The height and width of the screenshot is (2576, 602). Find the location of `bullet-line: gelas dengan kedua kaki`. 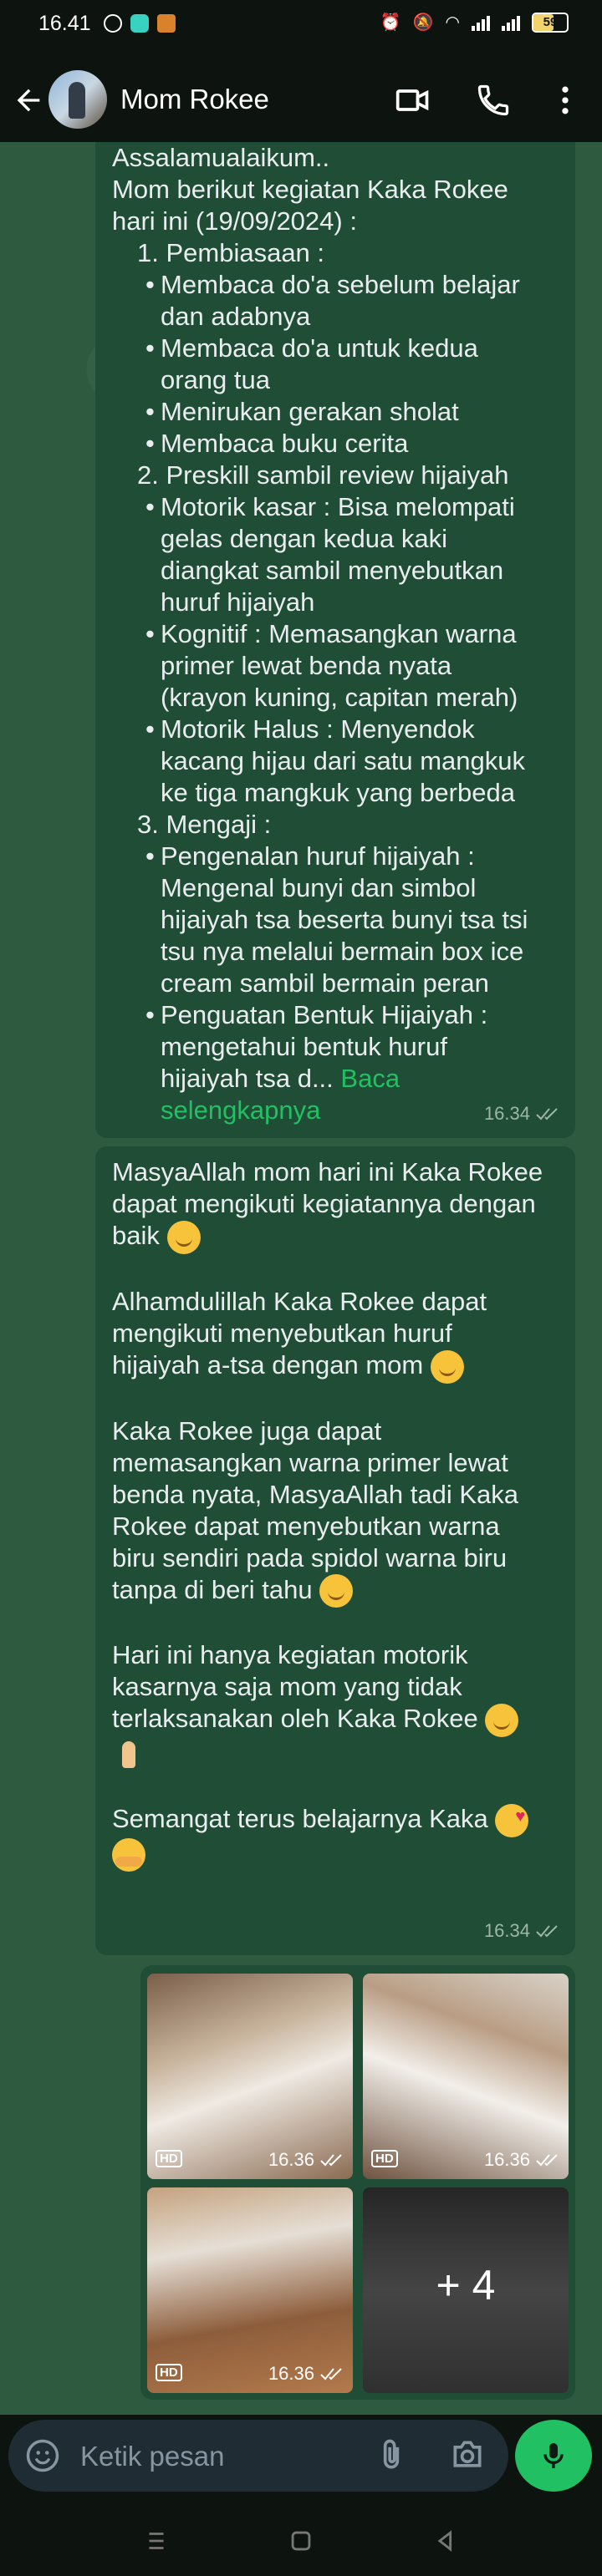

bullet-line: gelas dengan kedua kaki is located at coordinates (304, 538).